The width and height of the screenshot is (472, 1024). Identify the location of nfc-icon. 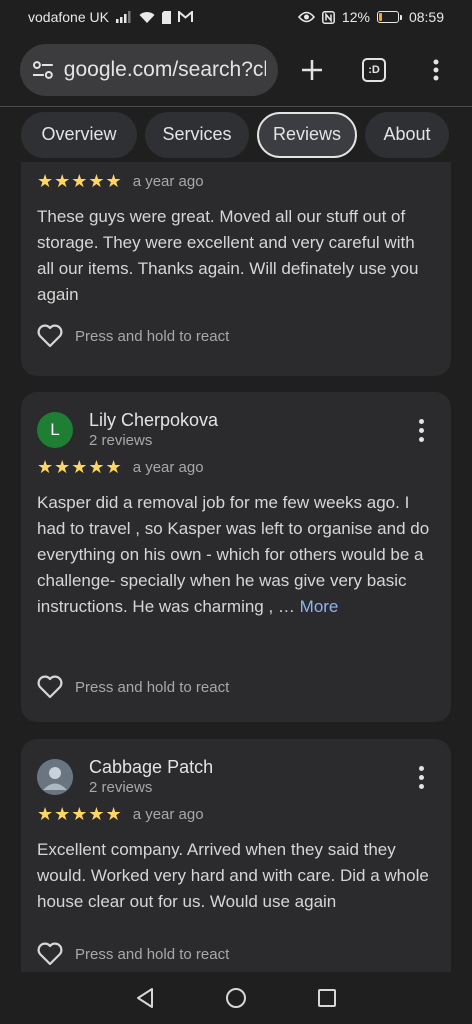
(328, 17).